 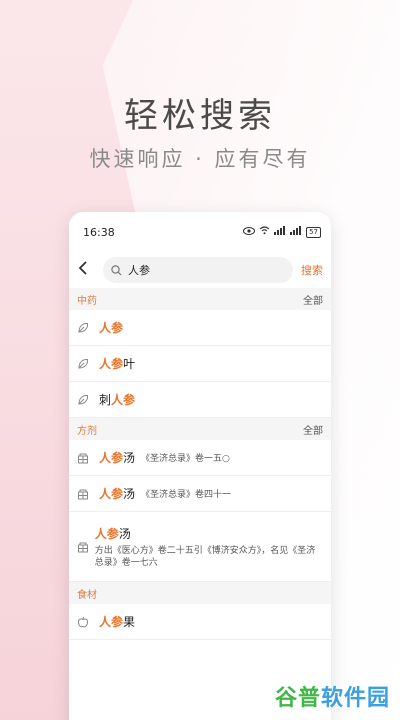 I want to click on list-item: 人参, so click(x=200, y=328).